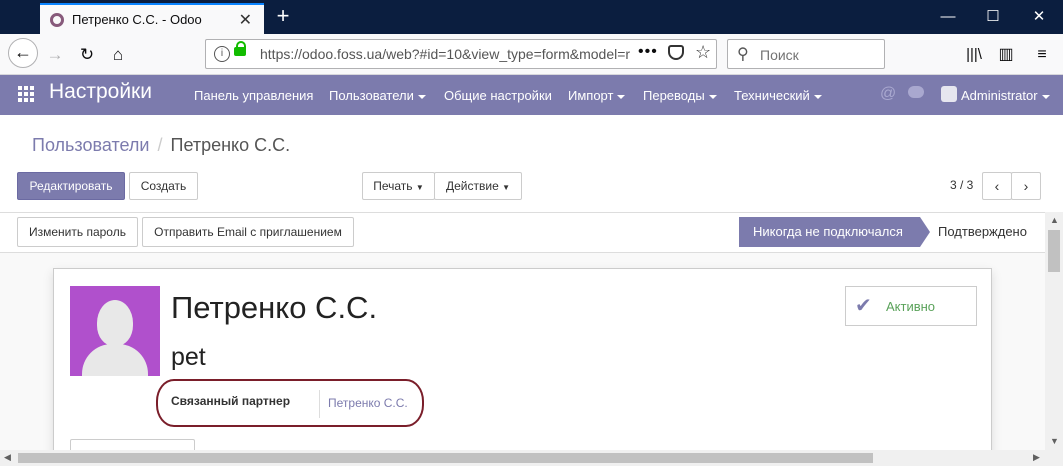 The width and height of the screenshot is (1063, 466). What do you see at coordinates (115, 360) in the screenshot?
I see `avatar-body-icon` at bounding box center [115, 360].